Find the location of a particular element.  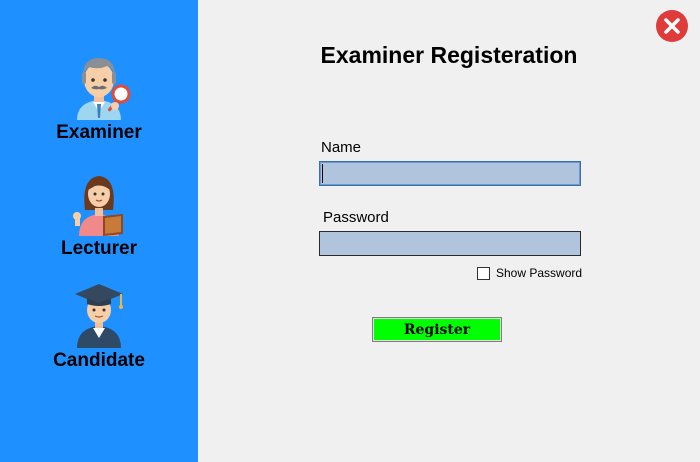

close-button is located at coordinates (672, 26).